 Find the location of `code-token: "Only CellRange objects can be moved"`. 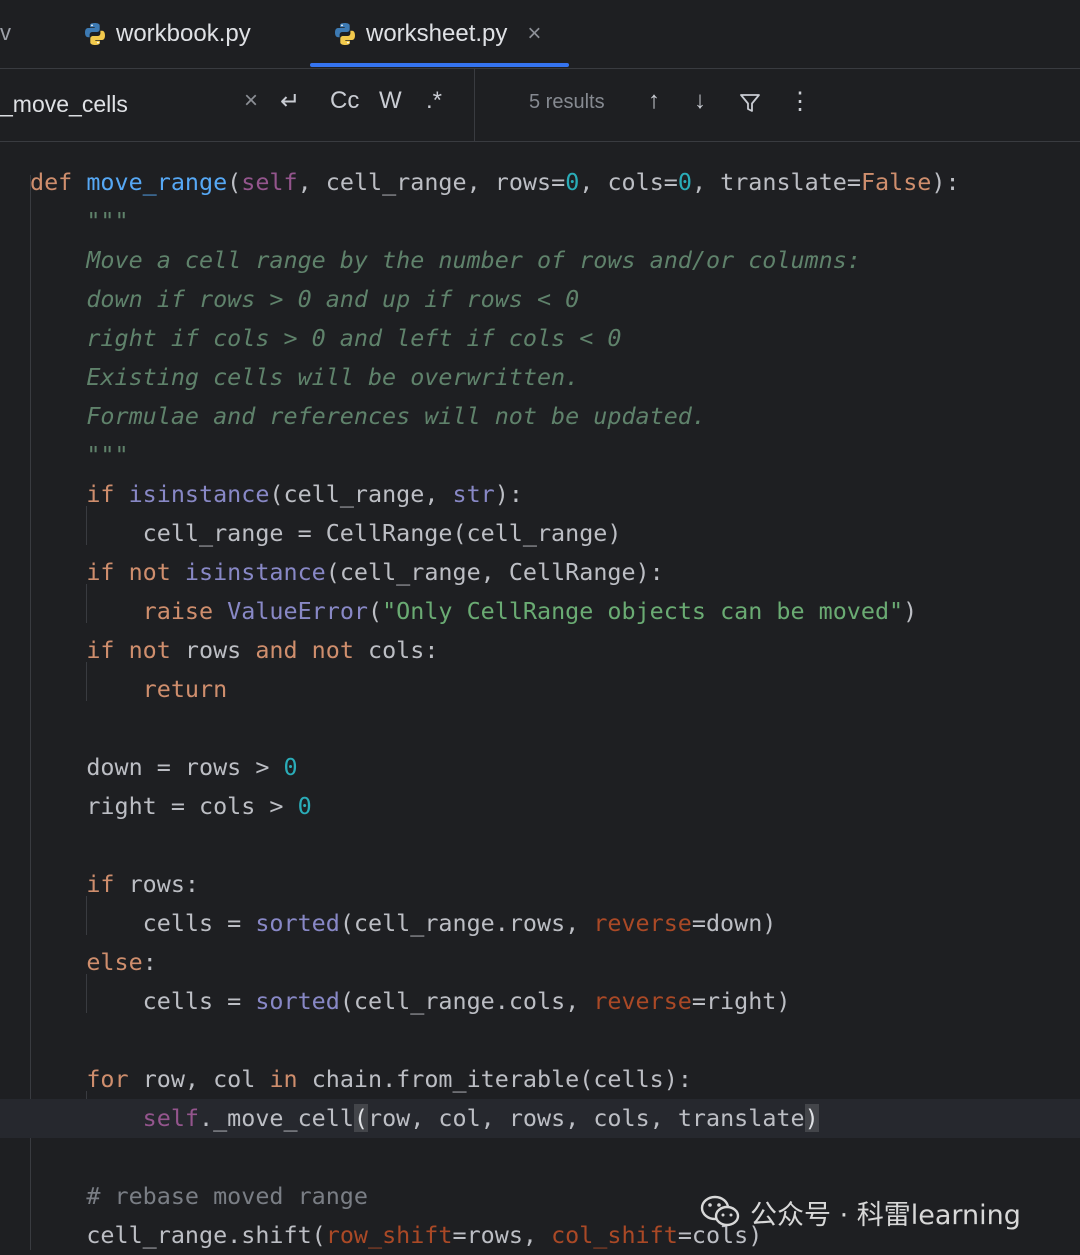

code-token: "Only CellRange objects can be moved" is located at coordinates (643, 611).